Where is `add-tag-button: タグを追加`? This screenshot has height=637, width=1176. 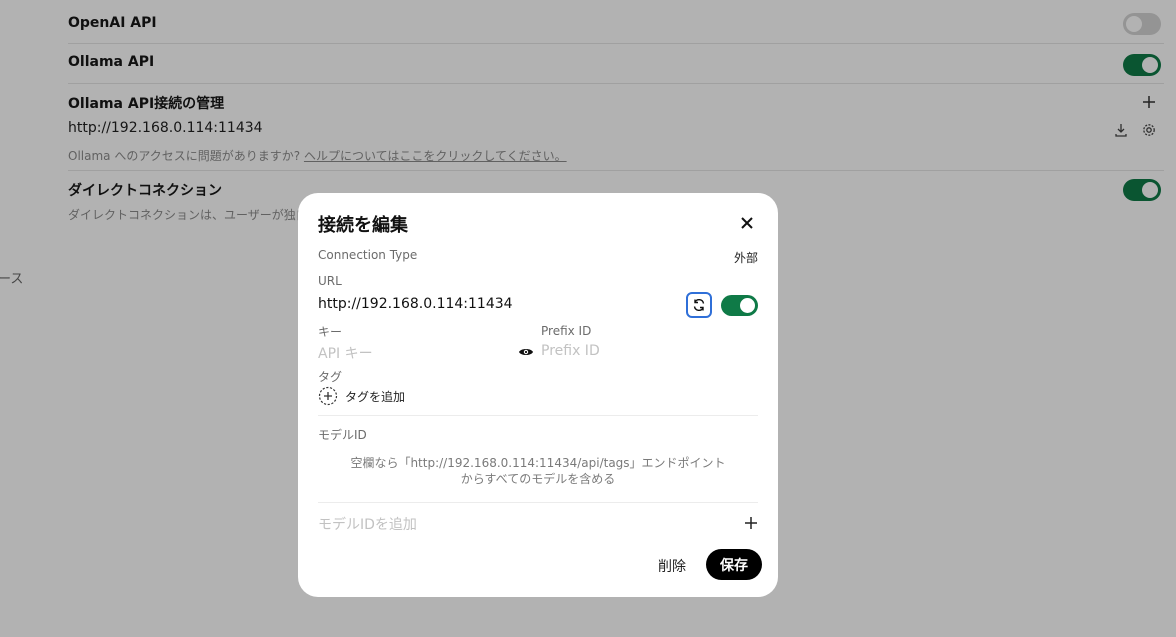
add-tag-button: タグを追加 is located at coordinates (361, 396).